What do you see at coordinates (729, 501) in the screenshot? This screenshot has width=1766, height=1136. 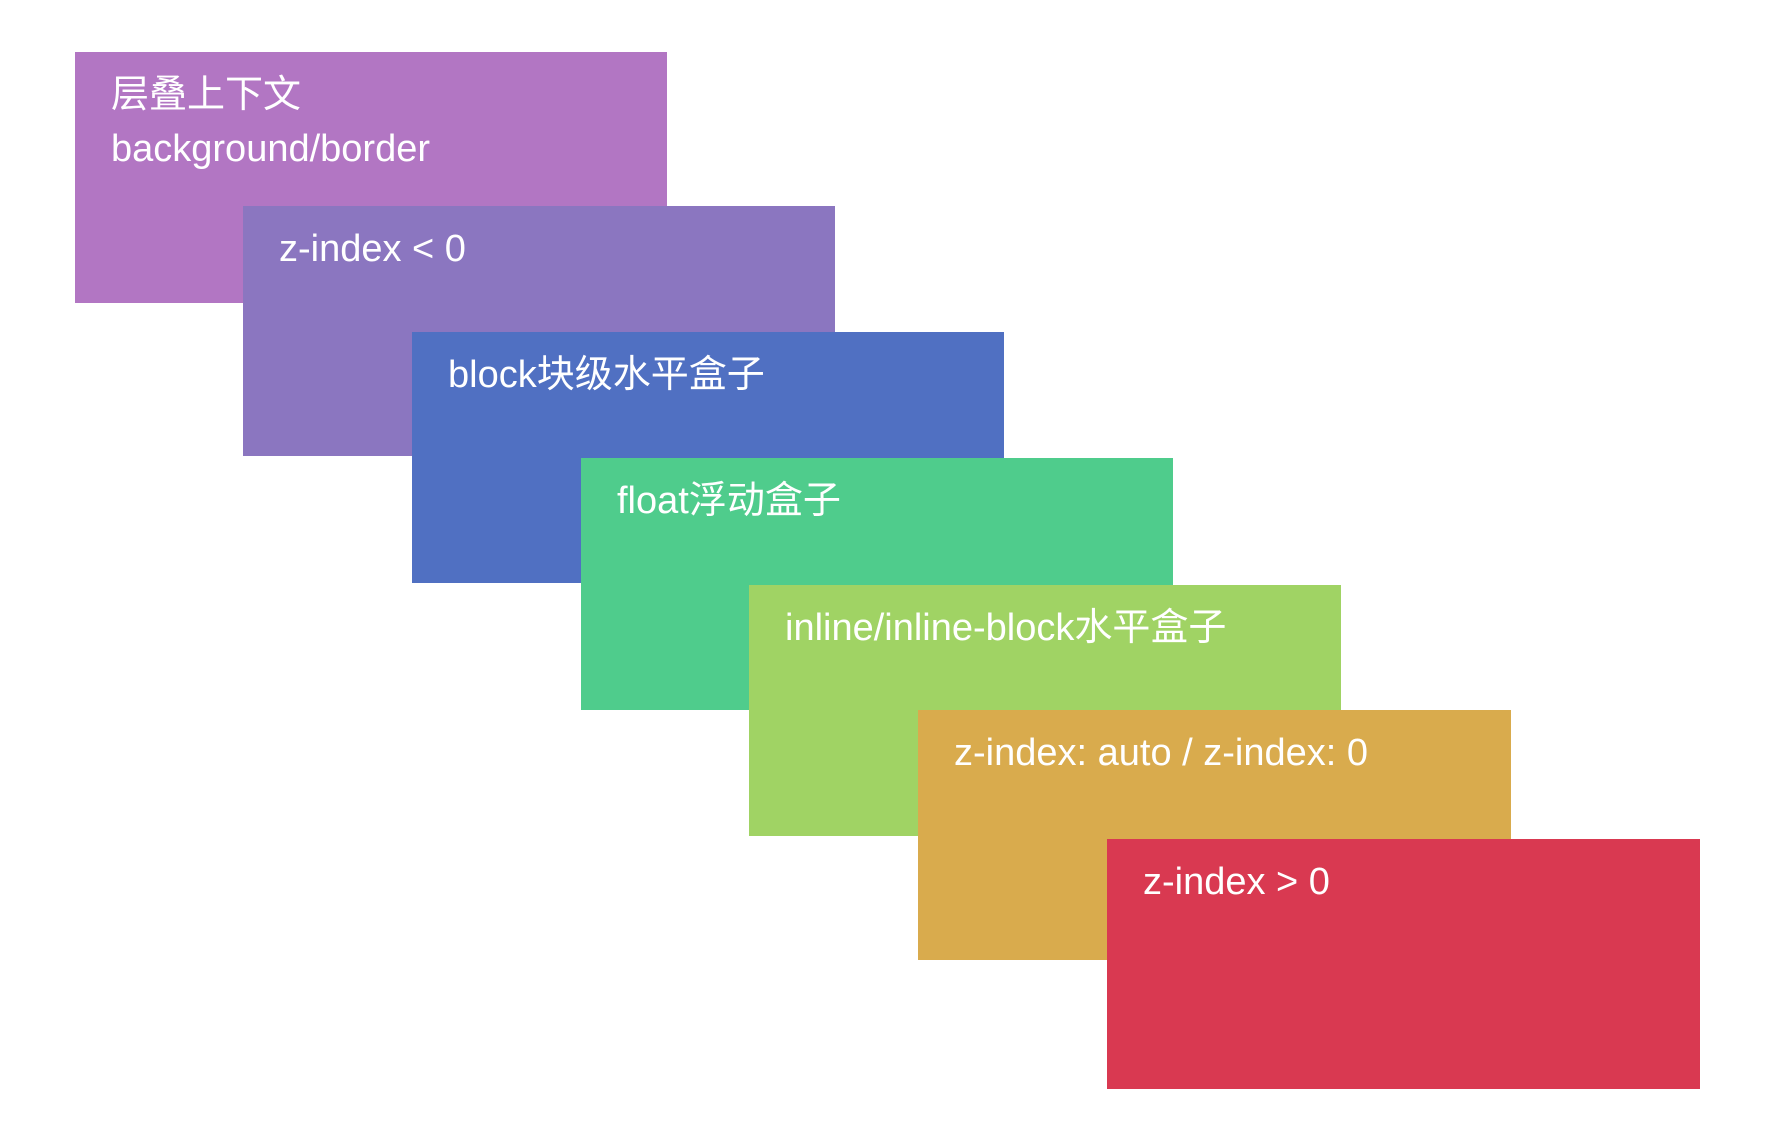 I see `layer-title: float浮动盒子` at bounding box center [729, 501].